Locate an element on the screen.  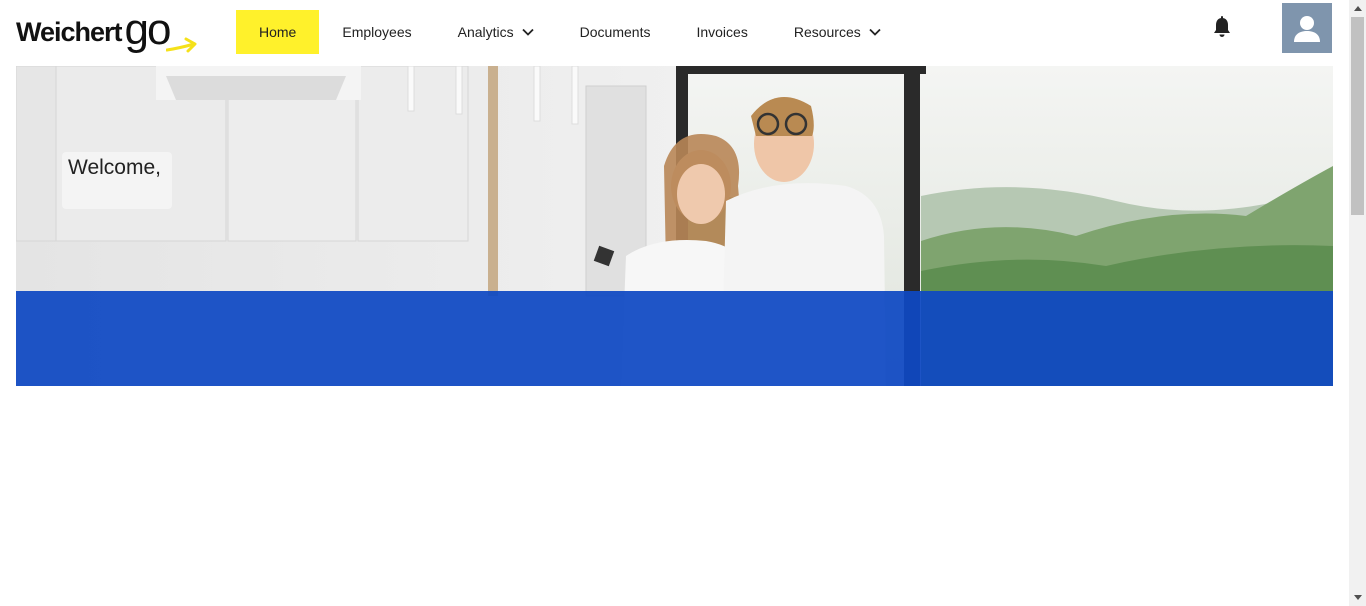
welcome-heading: Welcome, is located at coordinates (114, 167).